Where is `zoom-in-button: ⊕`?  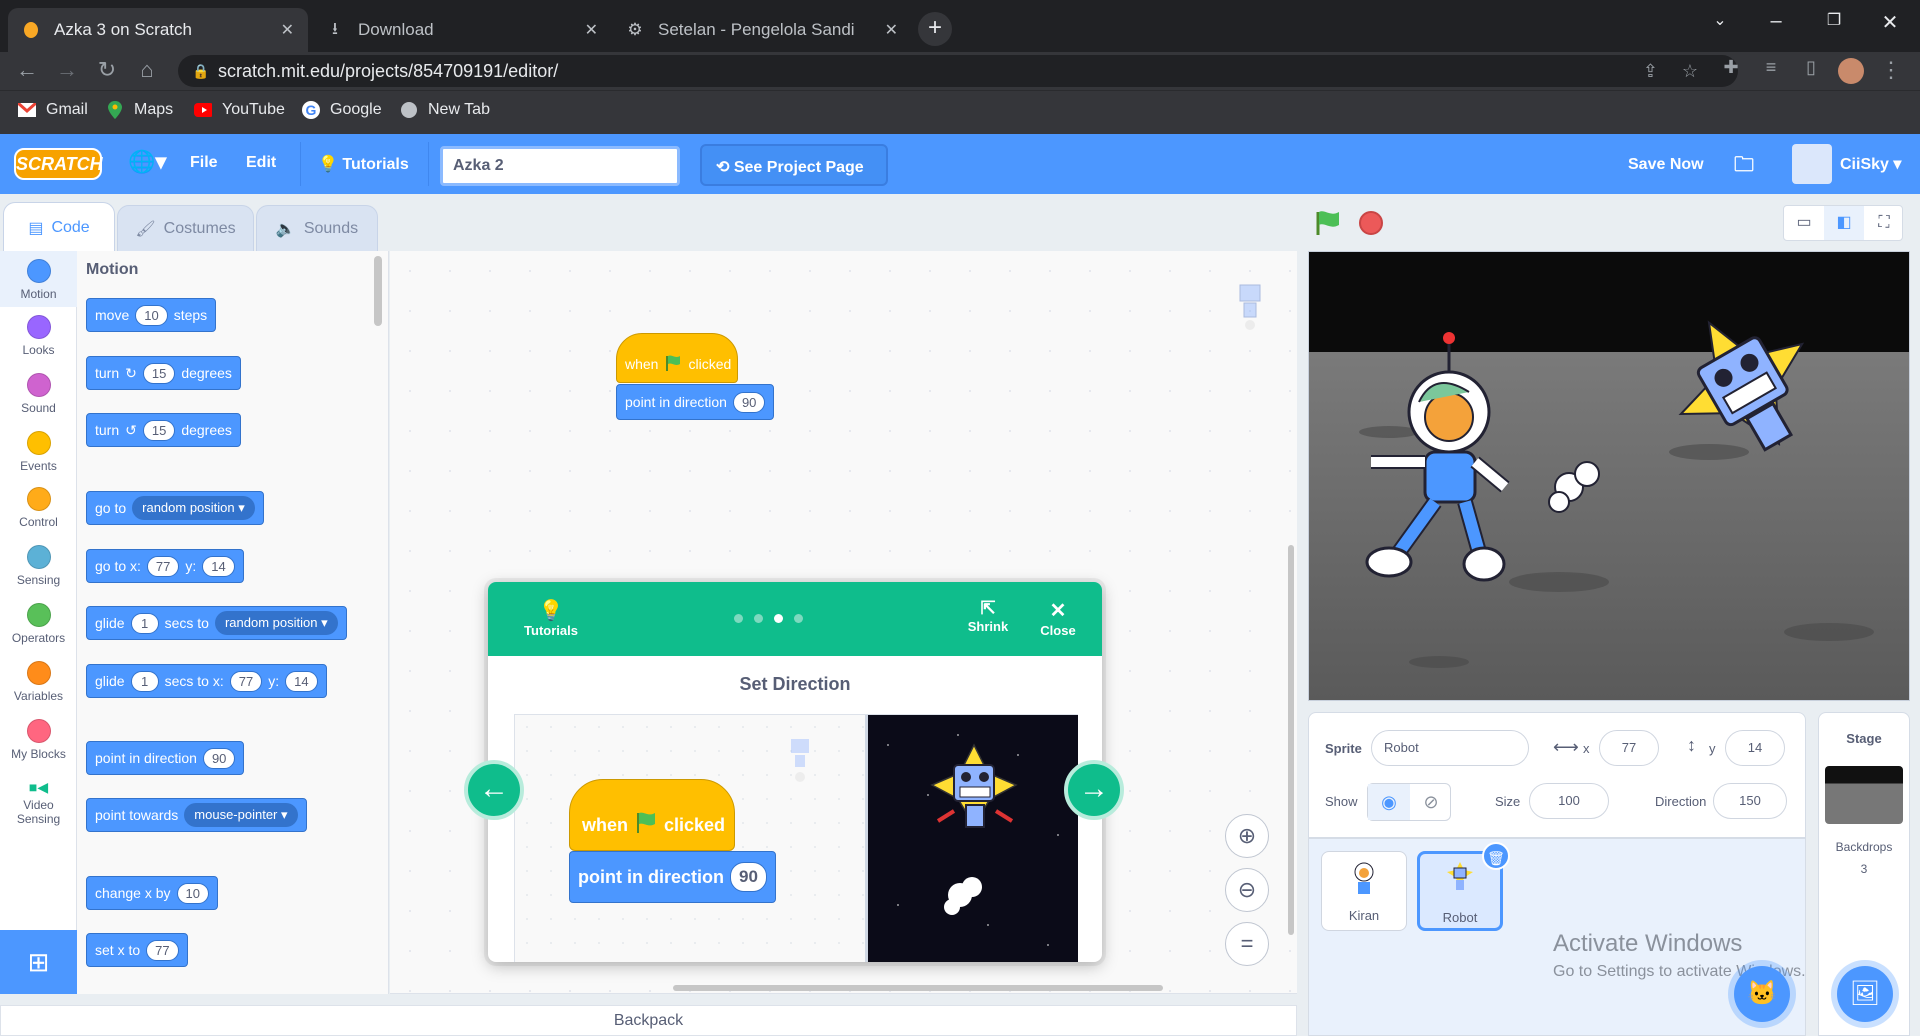
zoom-in-button: ⊕ is located at coordinates (1247, 836).